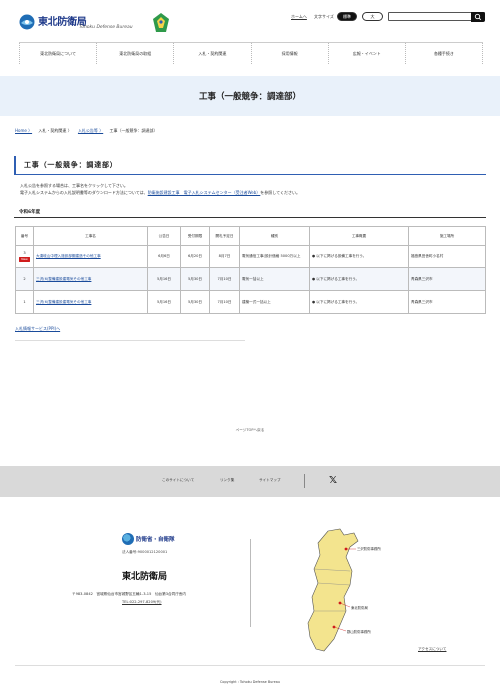 This screenshot has width=500, height=695. I want to click on col-header-deadline: 受付期限, so click(195, 236).